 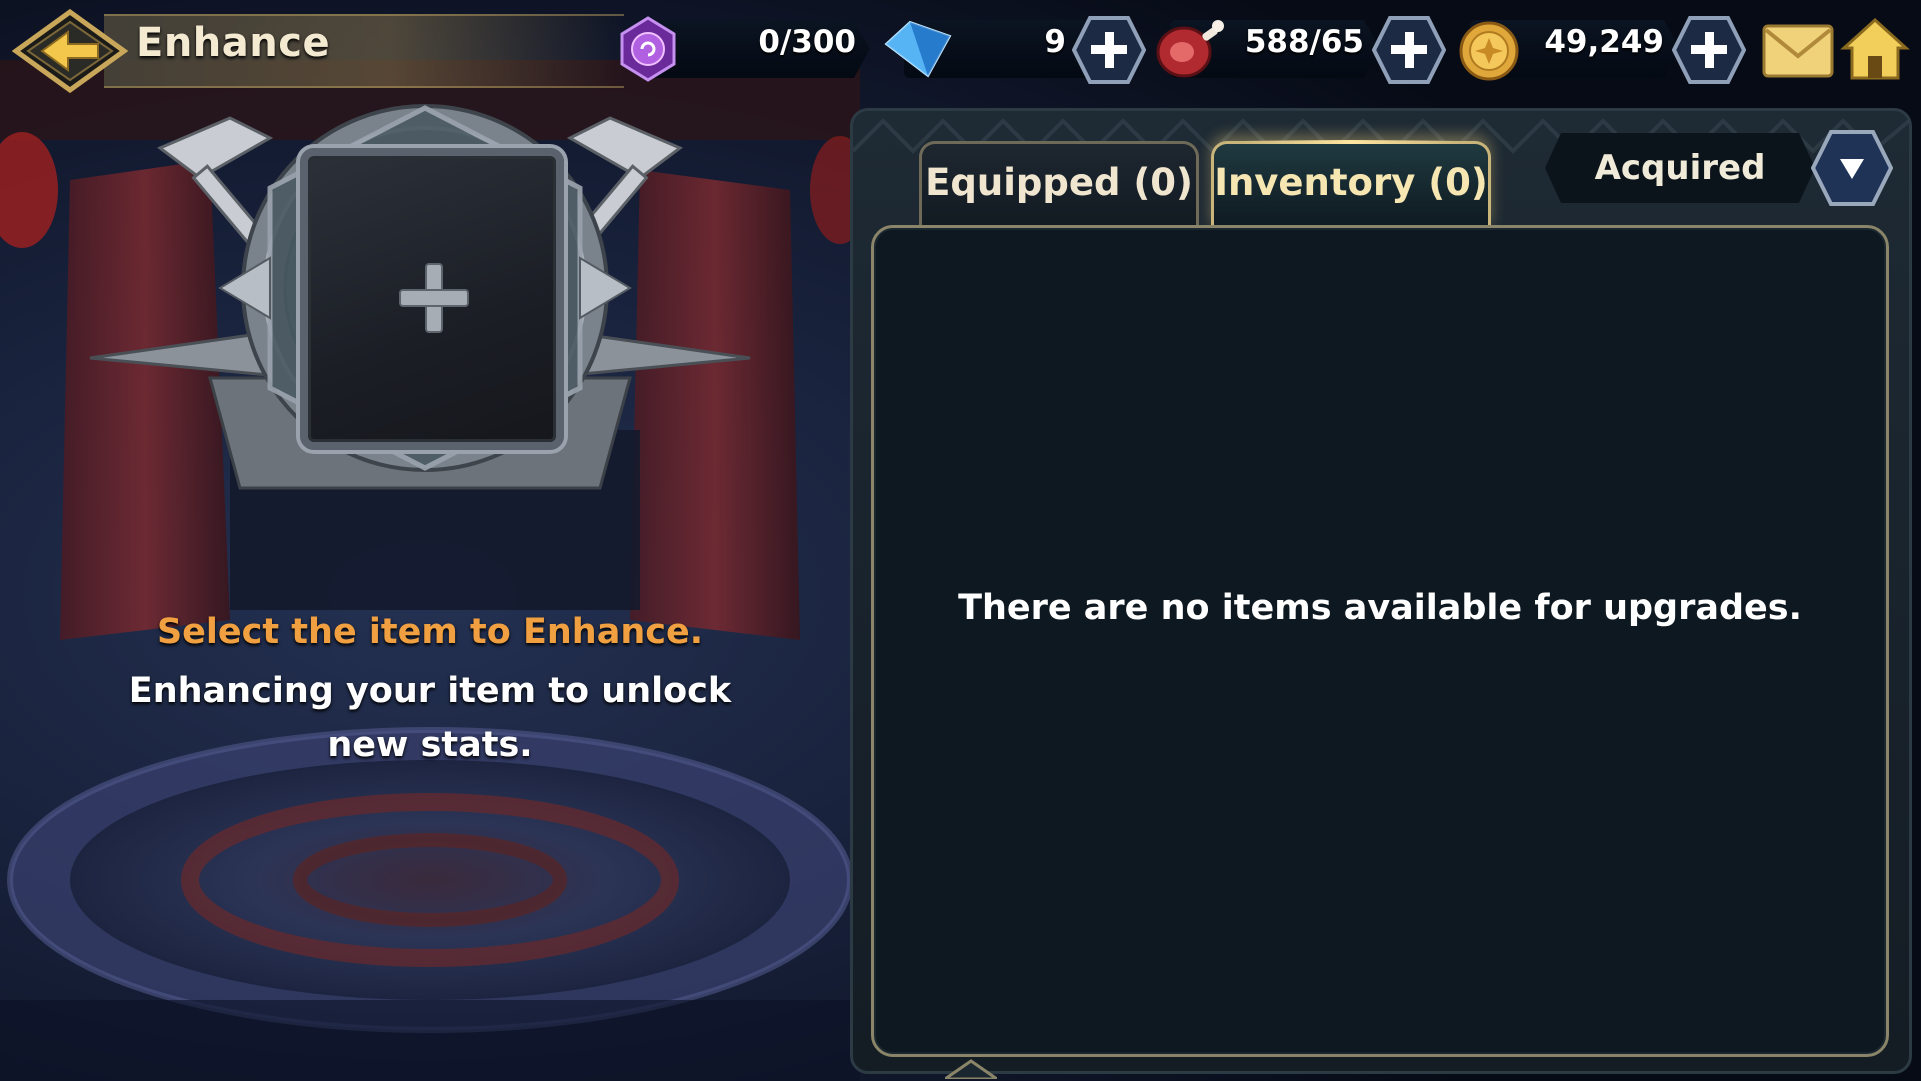 I want to click on sort-selected-label: Acquired, so click(x=1680, y=168).